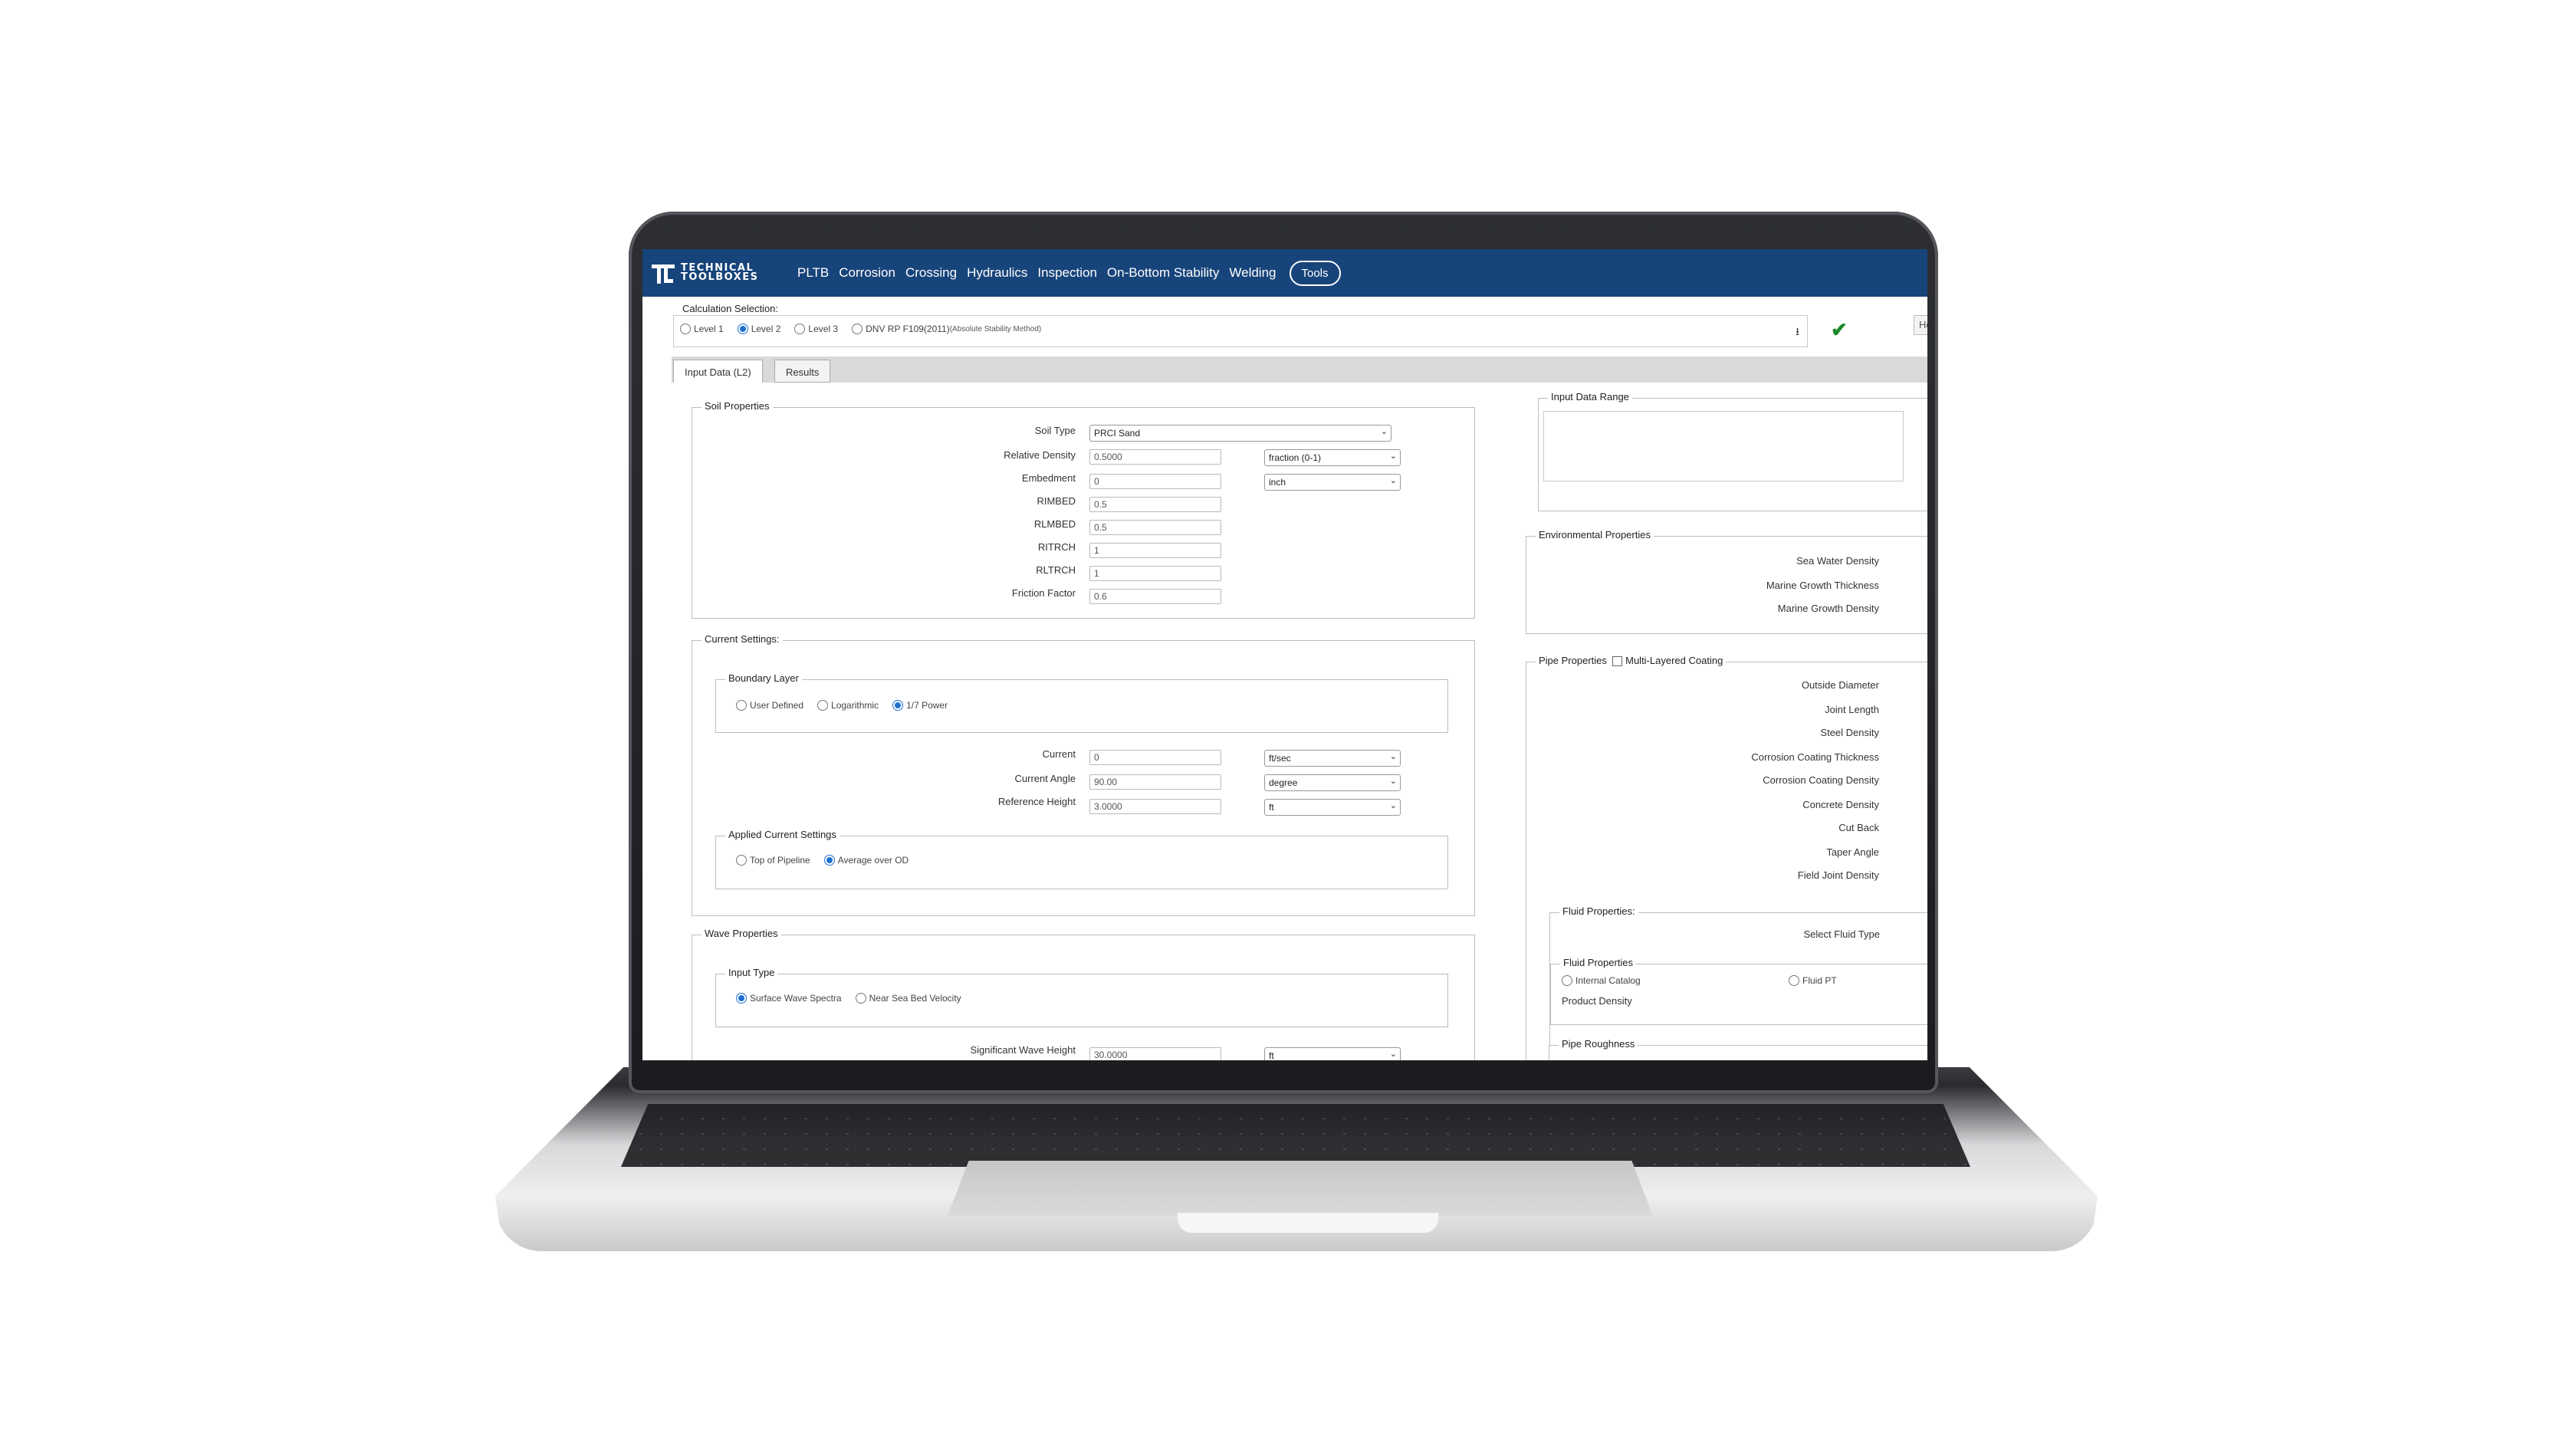 The image size is (2576, 1449). I want to click on relative-density-unit: fraction (0-1), so click(1296, 458).